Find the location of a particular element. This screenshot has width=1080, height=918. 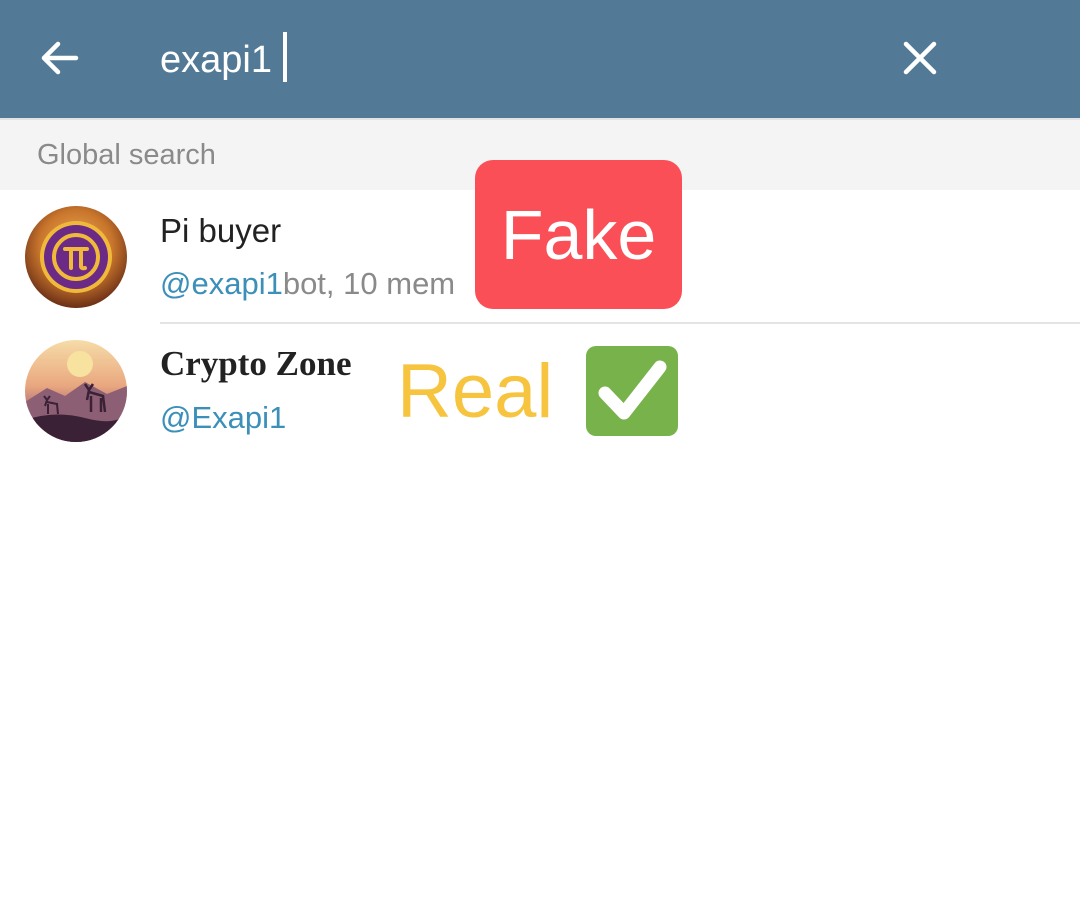

result-name: Pi buyer is located at coordinates (221, 230).